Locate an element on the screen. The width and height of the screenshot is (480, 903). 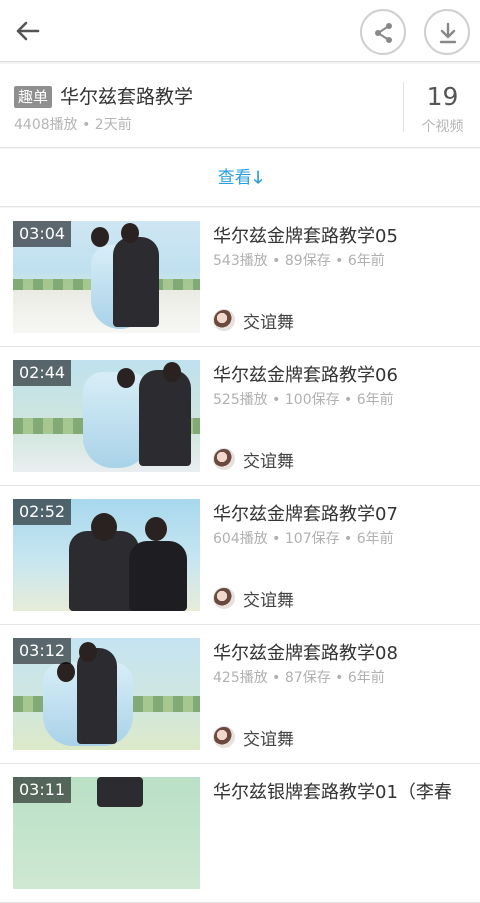
download-icon is located at coordinates (448, 33).